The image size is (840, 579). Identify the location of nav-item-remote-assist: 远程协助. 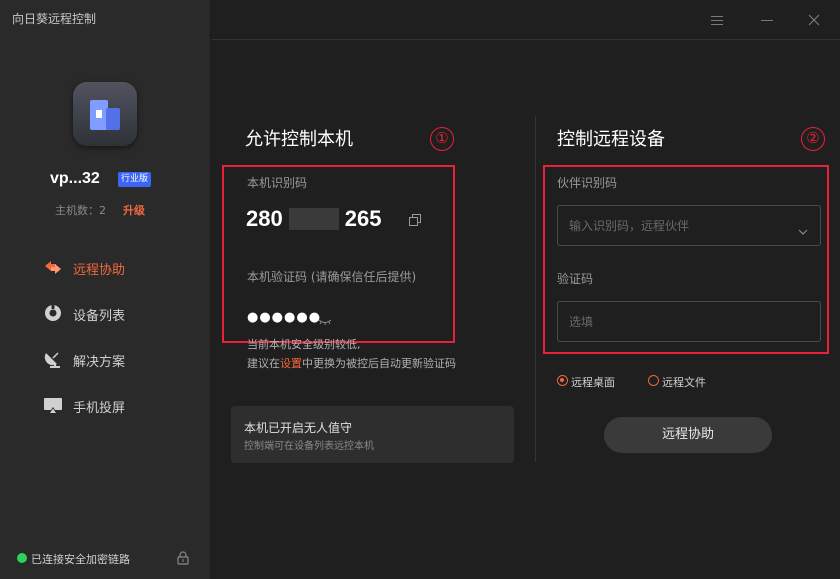
(105, 267).